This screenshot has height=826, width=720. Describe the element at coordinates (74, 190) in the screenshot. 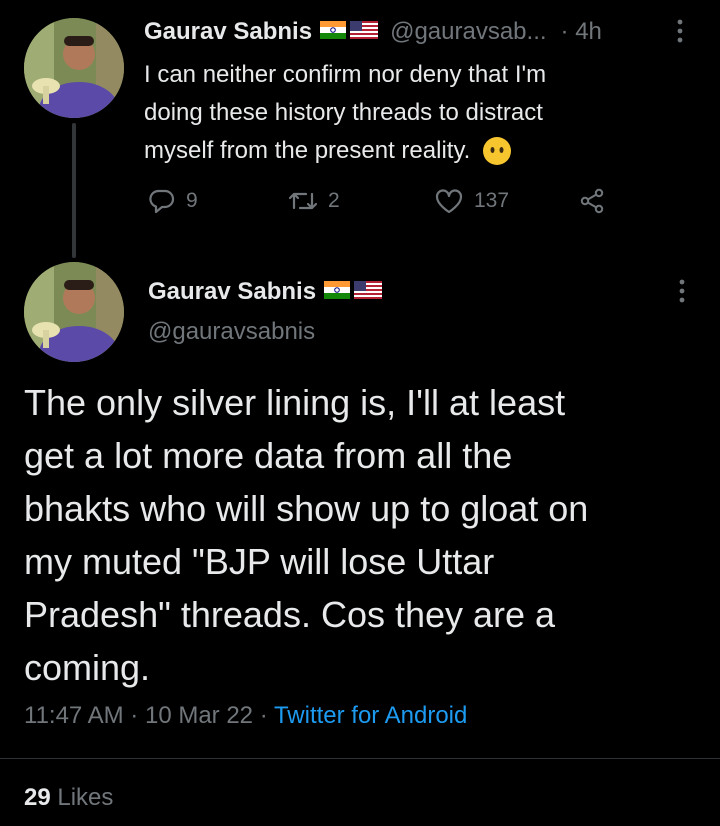

I see `thread-connector` at that location.